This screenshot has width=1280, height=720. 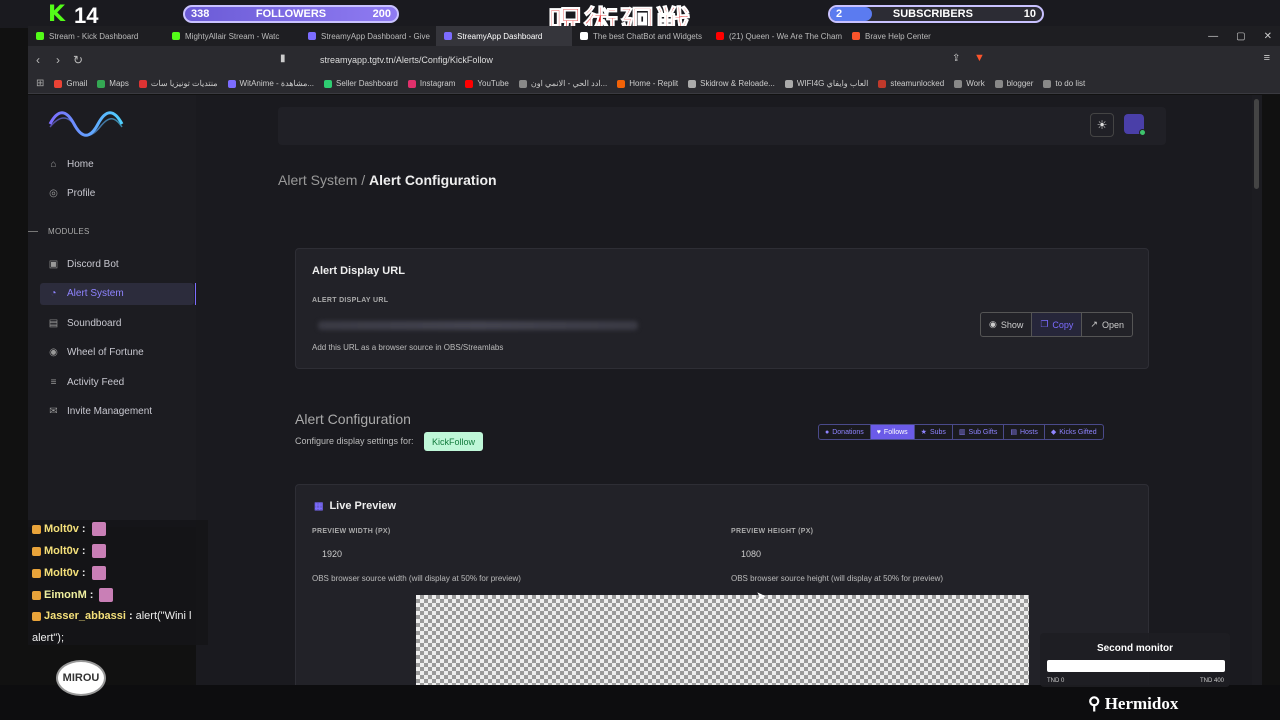 I want to click on sidebar-item-alert-system: ◔ Alert System, so click(x=118, y=293).